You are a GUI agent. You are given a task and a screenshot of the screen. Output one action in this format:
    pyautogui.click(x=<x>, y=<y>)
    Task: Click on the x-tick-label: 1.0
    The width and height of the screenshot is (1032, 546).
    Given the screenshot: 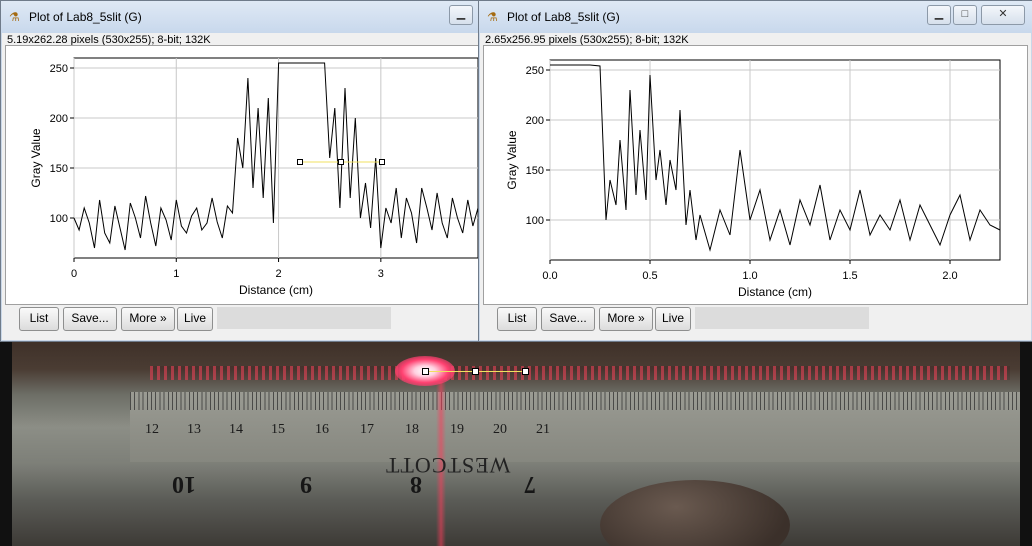 What is the action you would take?
    pyautogui.click(x=749, y=276)
    